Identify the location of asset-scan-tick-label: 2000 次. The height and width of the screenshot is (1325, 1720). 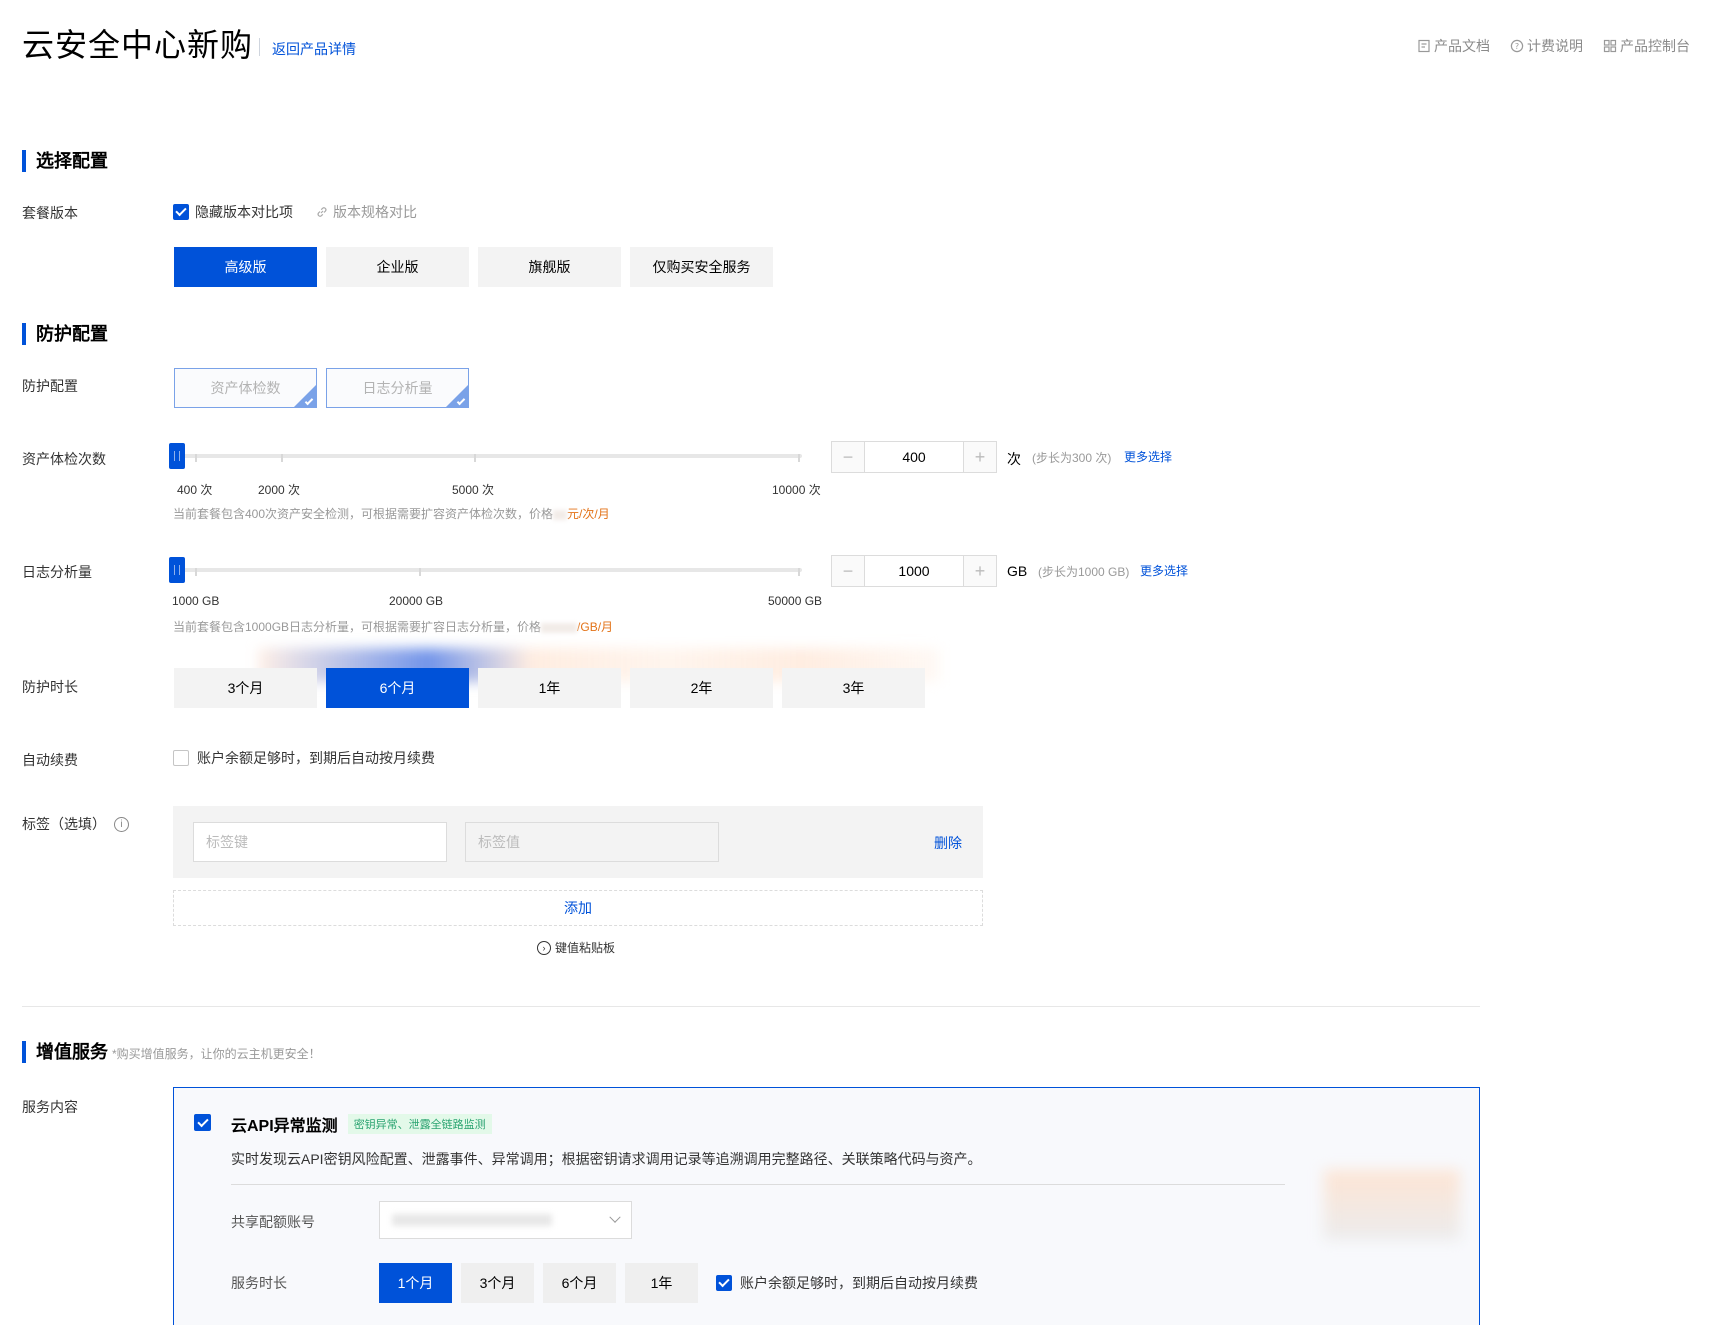
(279, 490).